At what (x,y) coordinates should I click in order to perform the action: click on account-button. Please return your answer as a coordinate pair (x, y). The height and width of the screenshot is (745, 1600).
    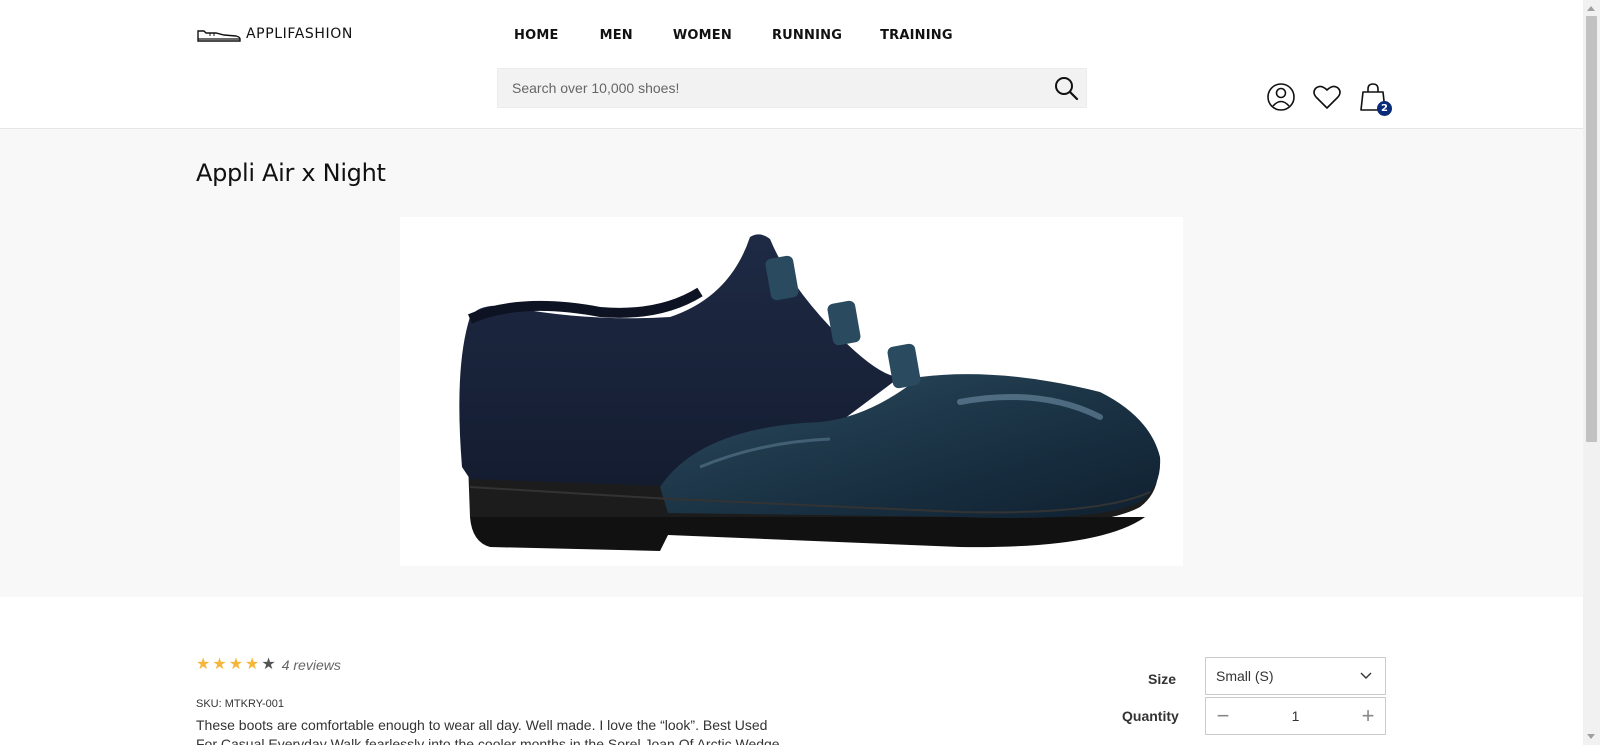
    Looking at the image, I should click on (1281, 98).